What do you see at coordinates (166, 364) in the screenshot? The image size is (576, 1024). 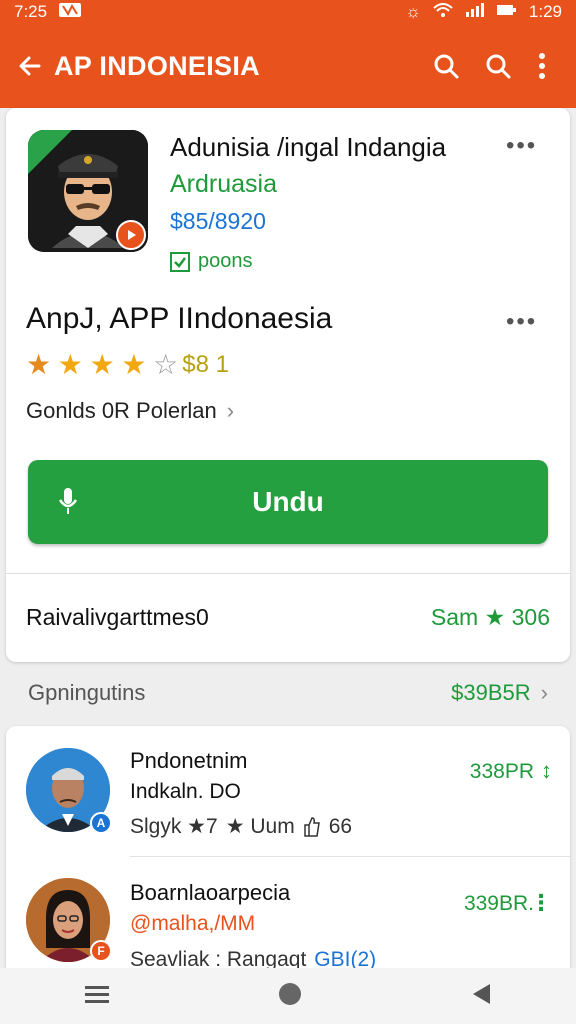 I see `star-empty-icon: ☆` at bounding box center [166, 364].